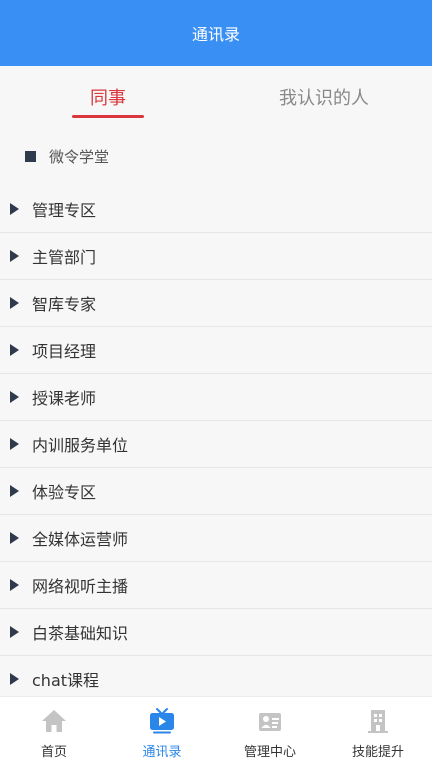 The height and width of the screenshot is (768, 432). I want to click on list-item-label: 内训服务单位, so click(80, 445).